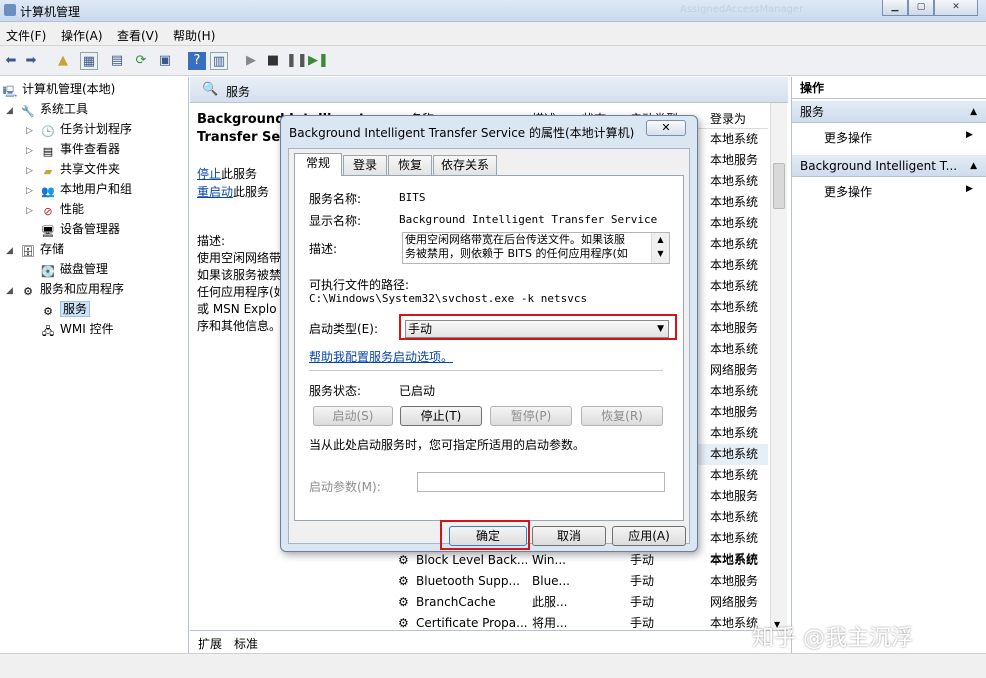 The height and width of the screenshot is (678, 986). I want to click on divider, so click(486, 370).